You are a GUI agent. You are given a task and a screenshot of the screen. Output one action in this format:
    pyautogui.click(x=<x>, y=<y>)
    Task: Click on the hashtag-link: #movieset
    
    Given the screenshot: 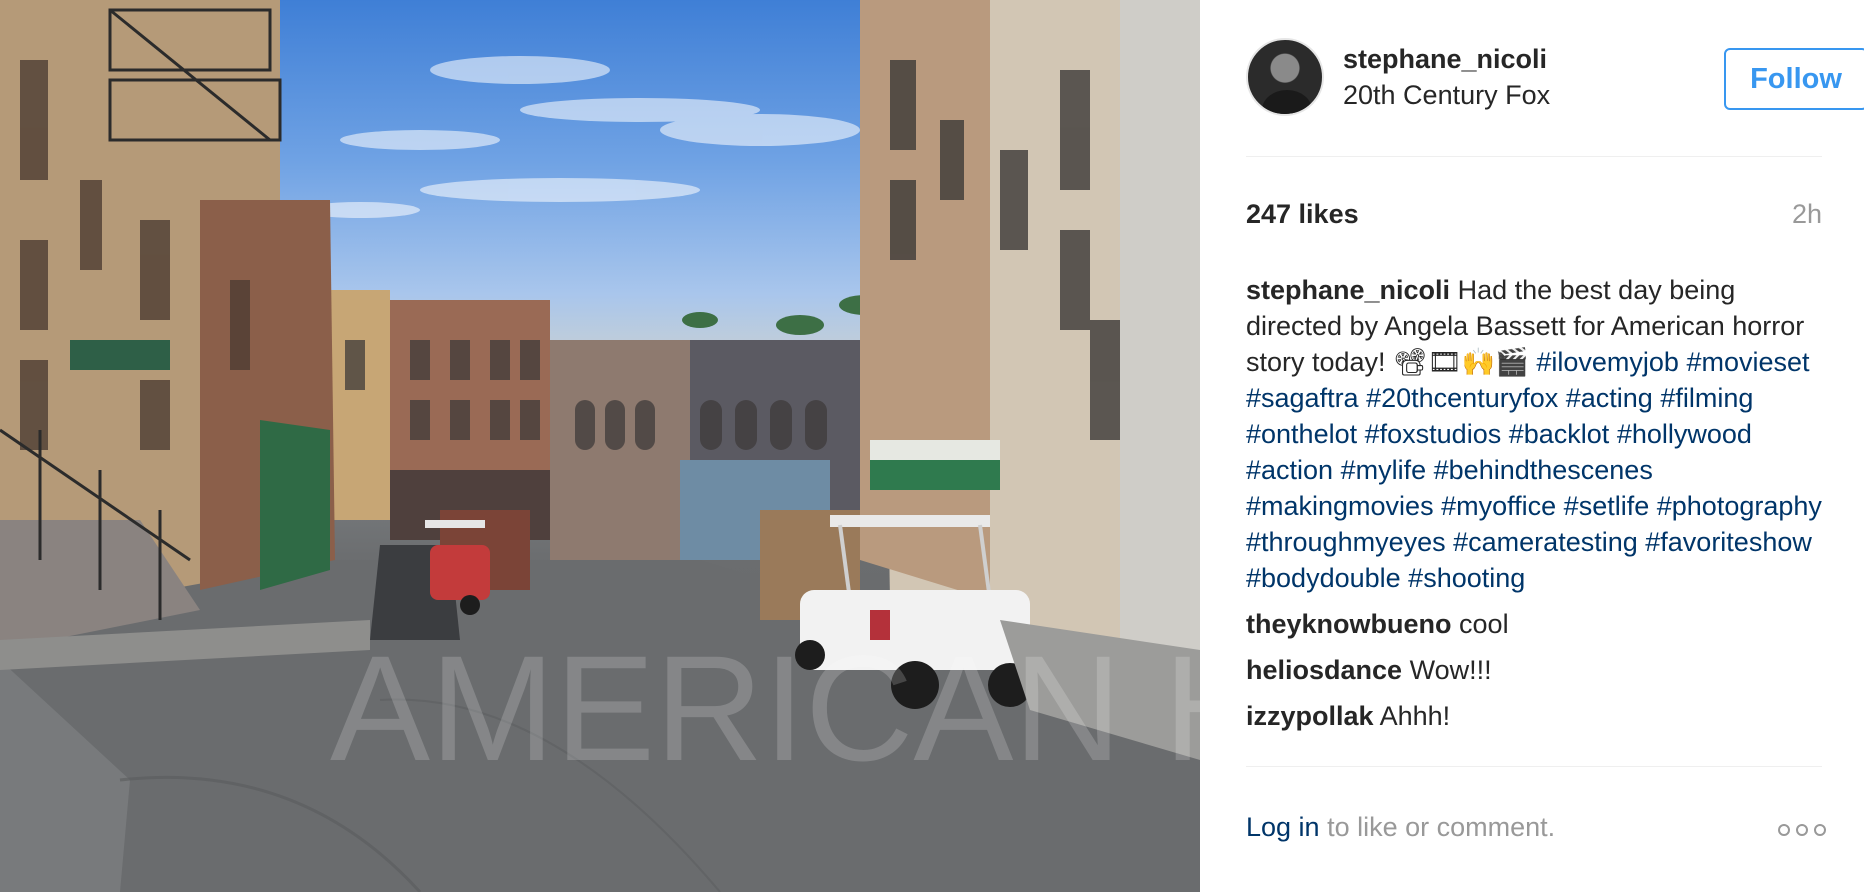 What is the action you would take?
    pyautogui.click(x=1747, y=362)
    